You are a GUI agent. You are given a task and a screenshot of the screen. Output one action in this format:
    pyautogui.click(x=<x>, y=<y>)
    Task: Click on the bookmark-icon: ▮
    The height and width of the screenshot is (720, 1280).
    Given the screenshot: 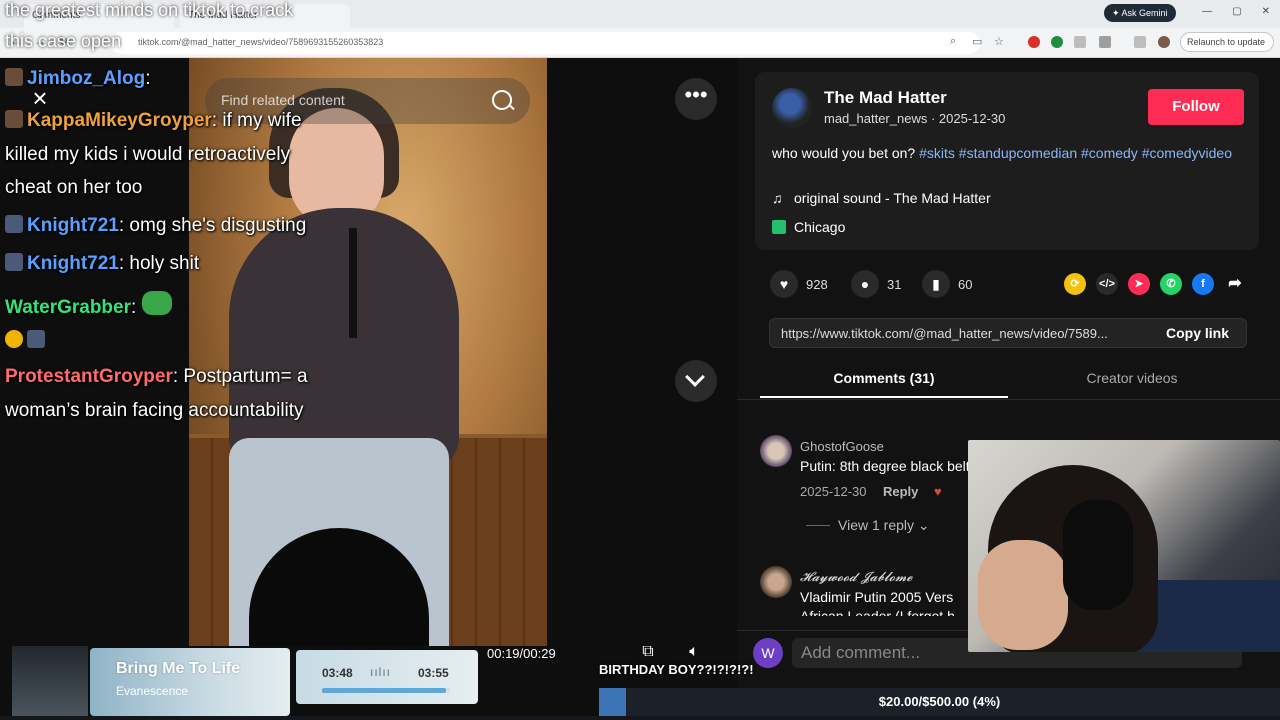 What is the action you would take?
    pyautogui.click(x=936, y=284)
    